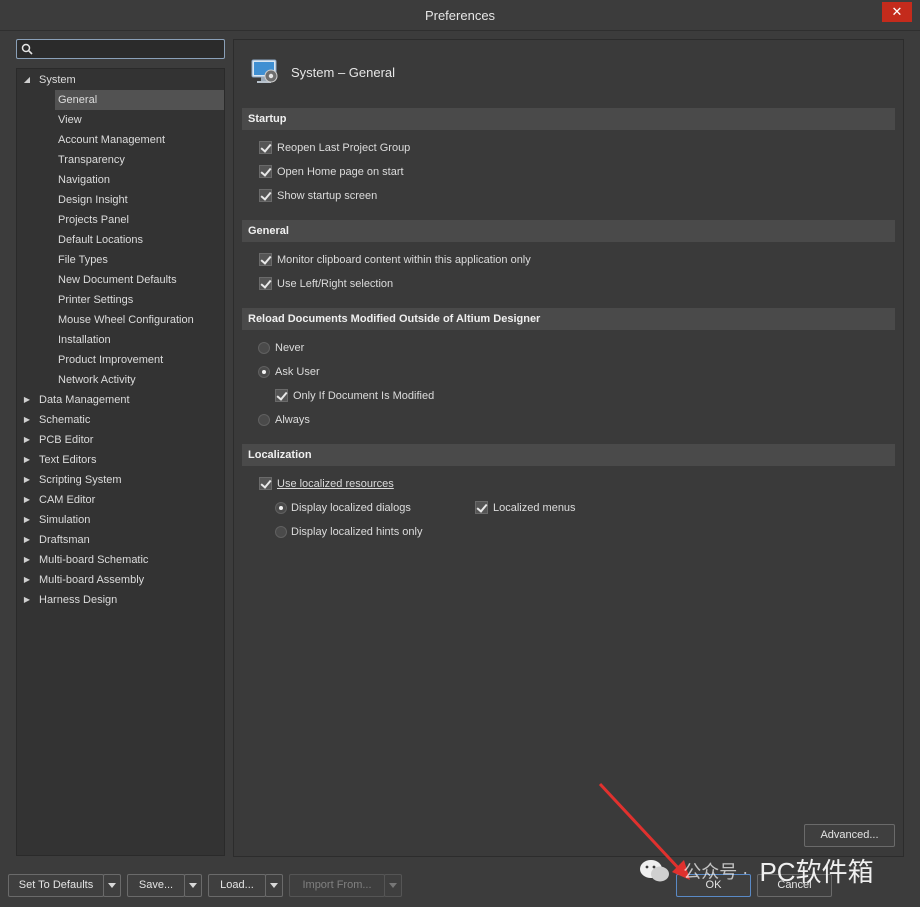 This screenshot has height=907, width=920. I want to click on tree-item-multi-board-schematic: ▶ Multi-board Schematic, so click(120, 560).